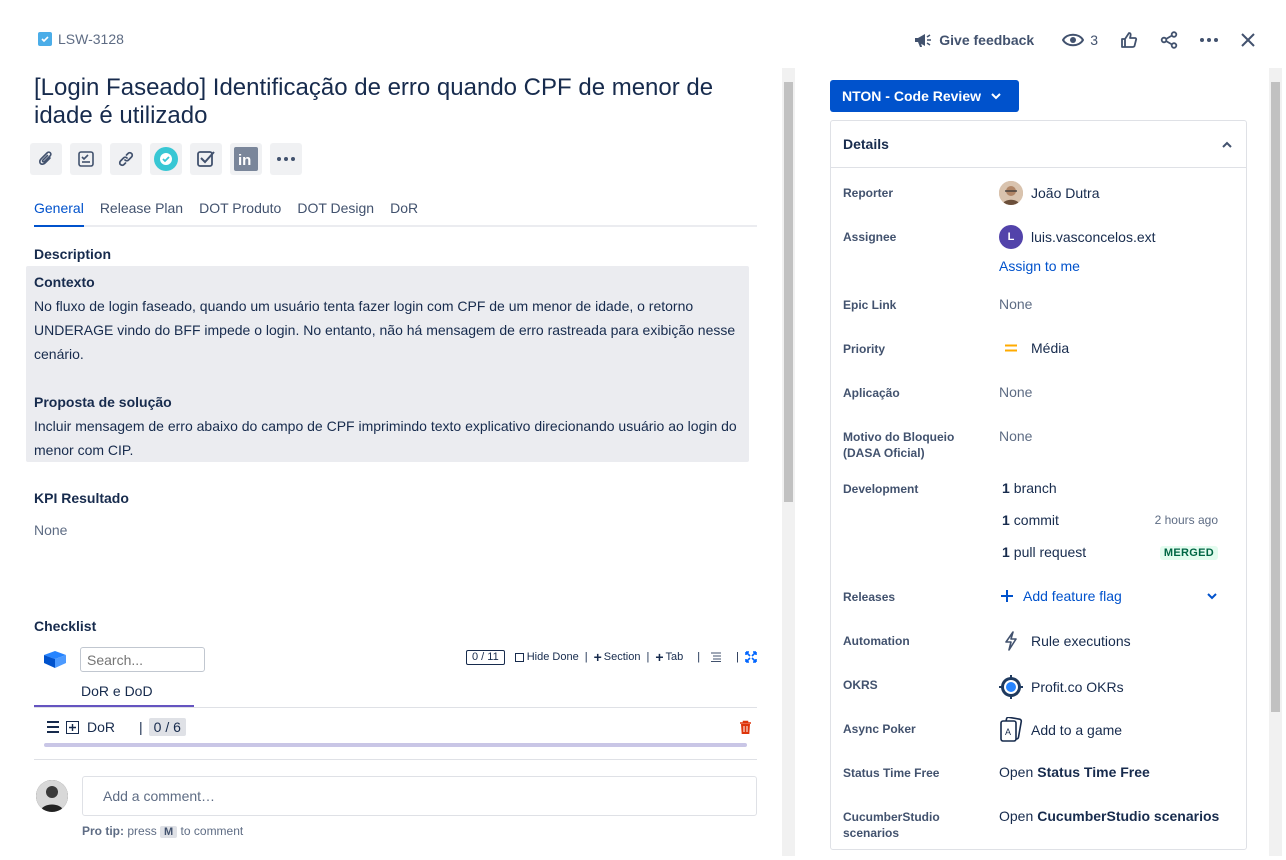 Image resolution: width=1286 pixels, height=860 pixels. I want to click on add-feature-flag-button: Add feature flag, so click(1108, 596).